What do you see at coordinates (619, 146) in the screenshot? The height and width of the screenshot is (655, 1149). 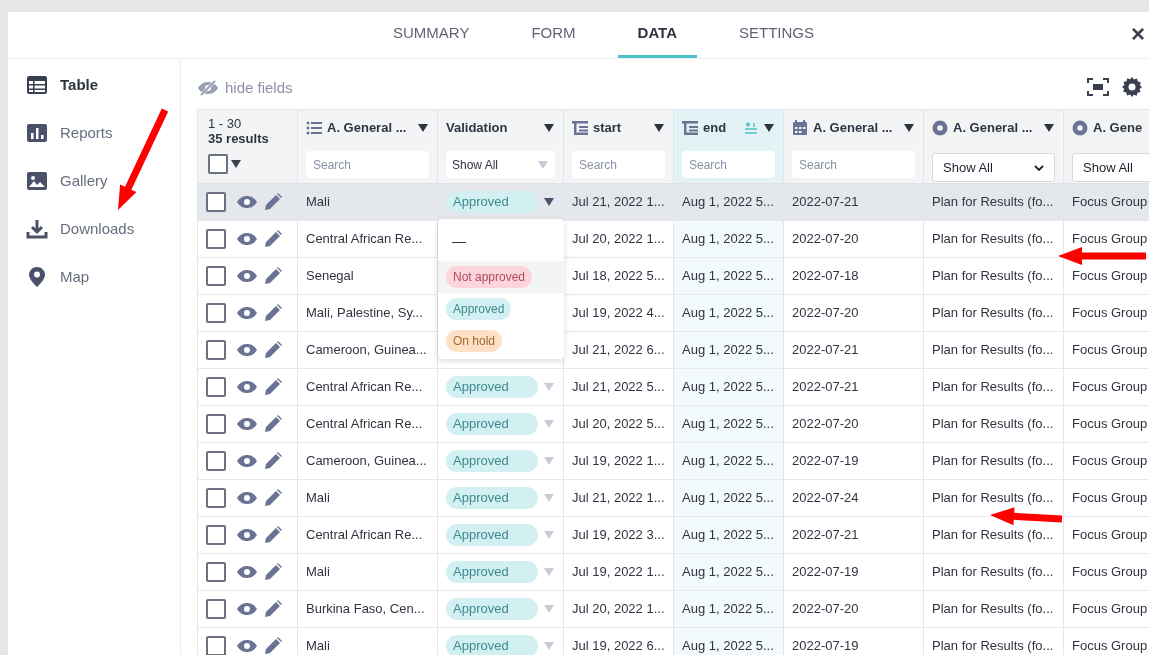 I see `column-header: start Search` at bounding box center [619, 146].